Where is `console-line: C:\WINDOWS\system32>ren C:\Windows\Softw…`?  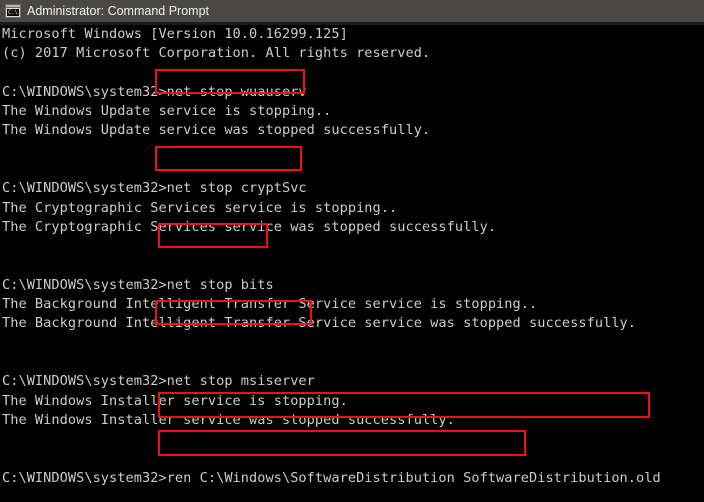 console-line: C:\WINDOWS\system32>ren C:\Windows\Softw… is located at coordinates (331, 477).